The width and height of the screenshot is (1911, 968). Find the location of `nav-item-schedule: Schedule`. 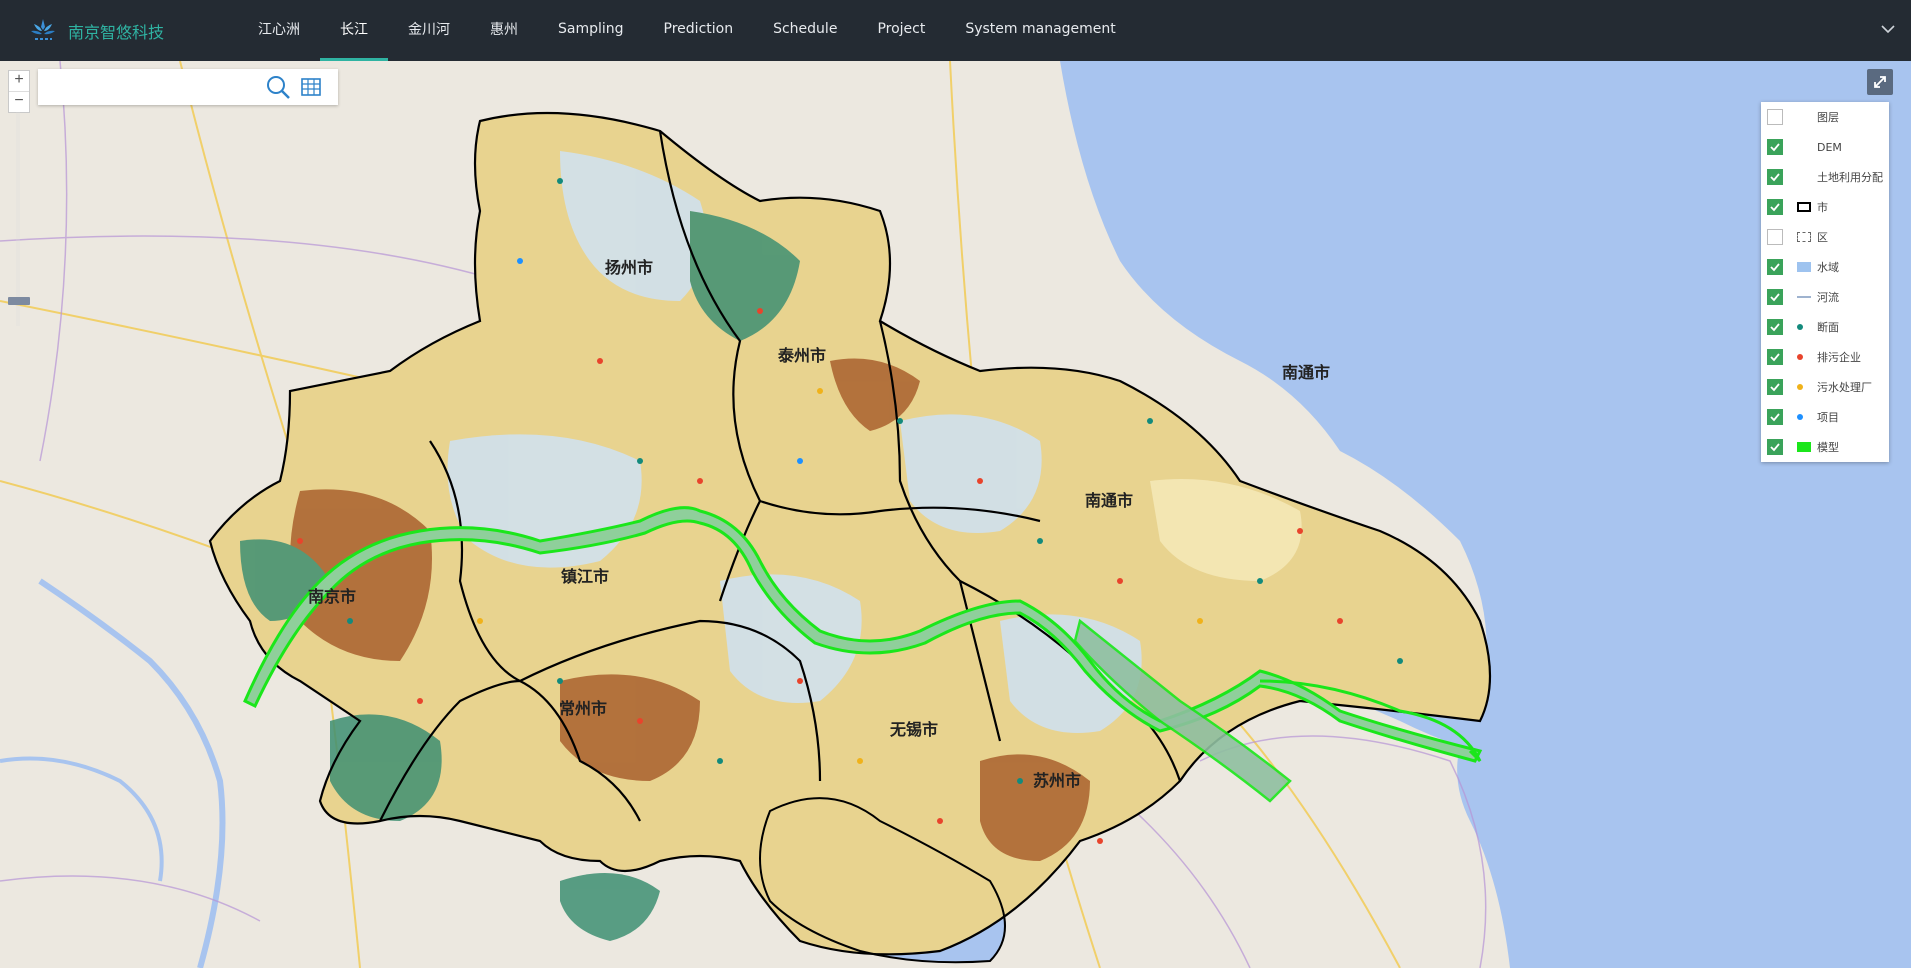

nav-item-schedule: Schedule is located at coordinates (805, 30).